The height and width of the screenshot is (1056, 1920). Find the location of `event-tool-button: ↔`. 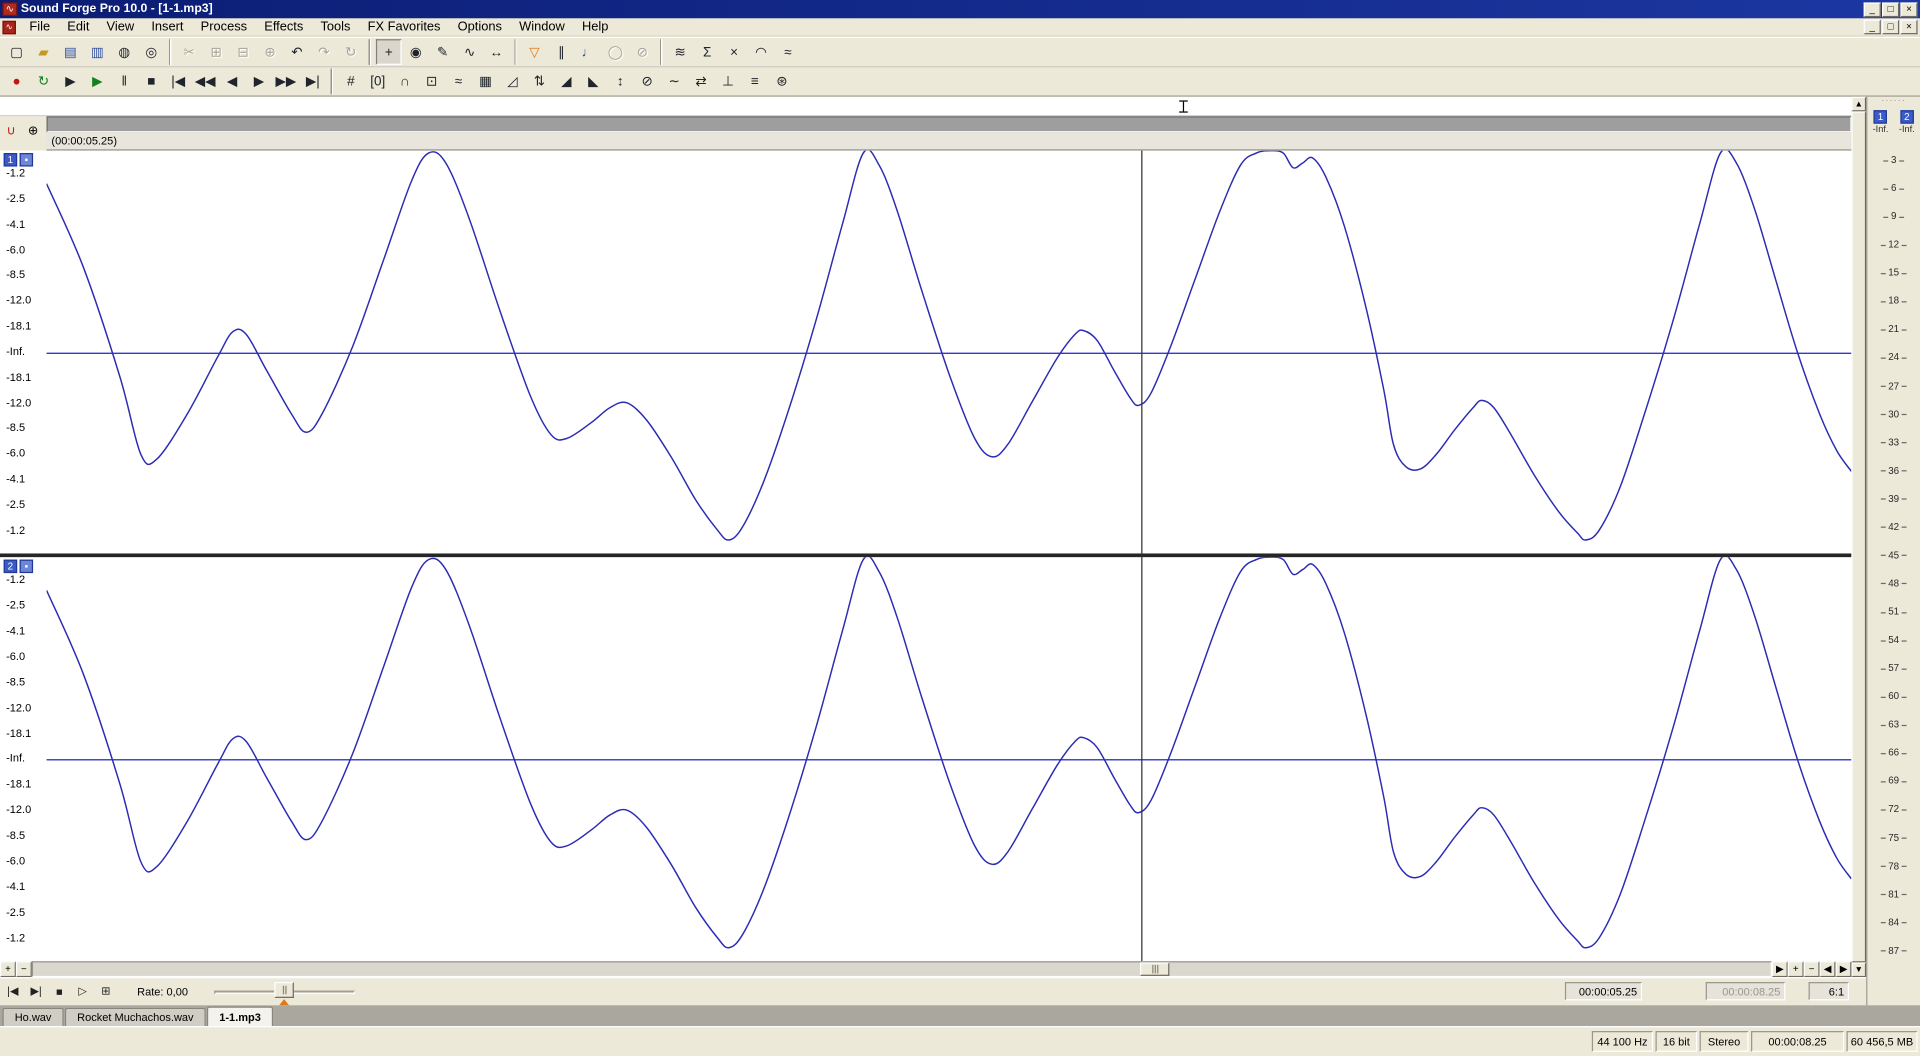

event-tool-button: ↔ is located at coordinates (497, 52).